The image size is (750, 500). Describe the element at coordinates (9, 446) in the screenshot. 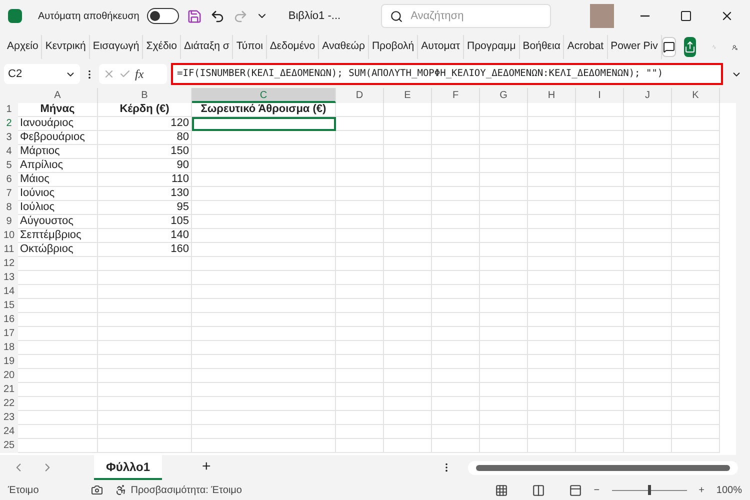

I see `row-header: 25` at that location.